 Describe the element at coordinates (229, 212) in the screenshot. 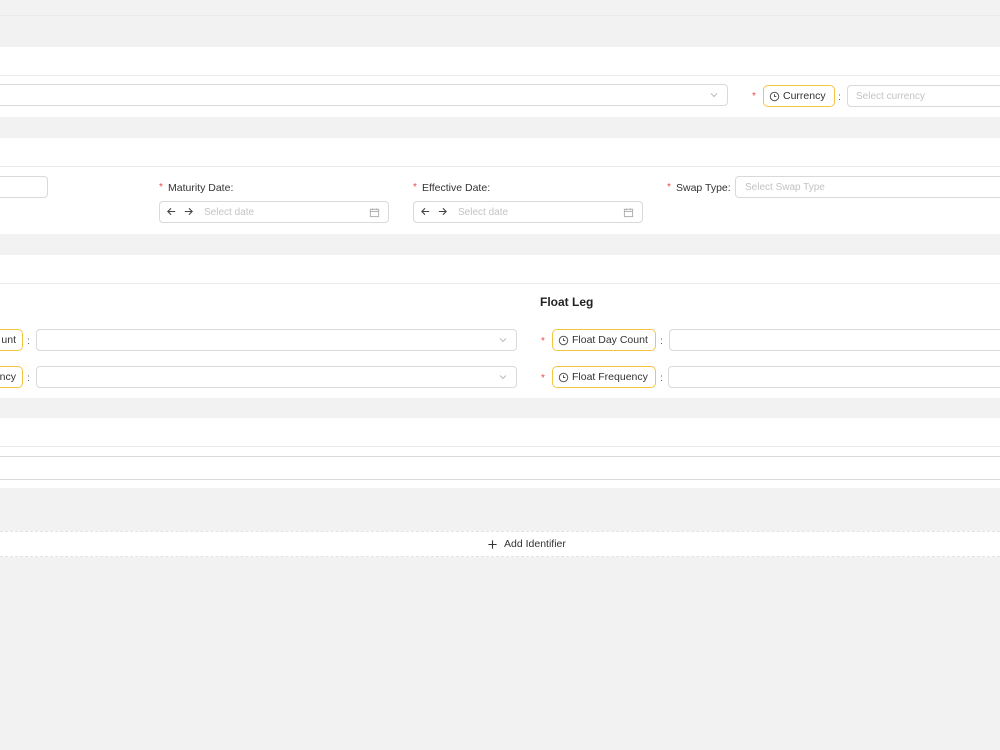

I see `maturity-date-placeholder: Select date` at that location.